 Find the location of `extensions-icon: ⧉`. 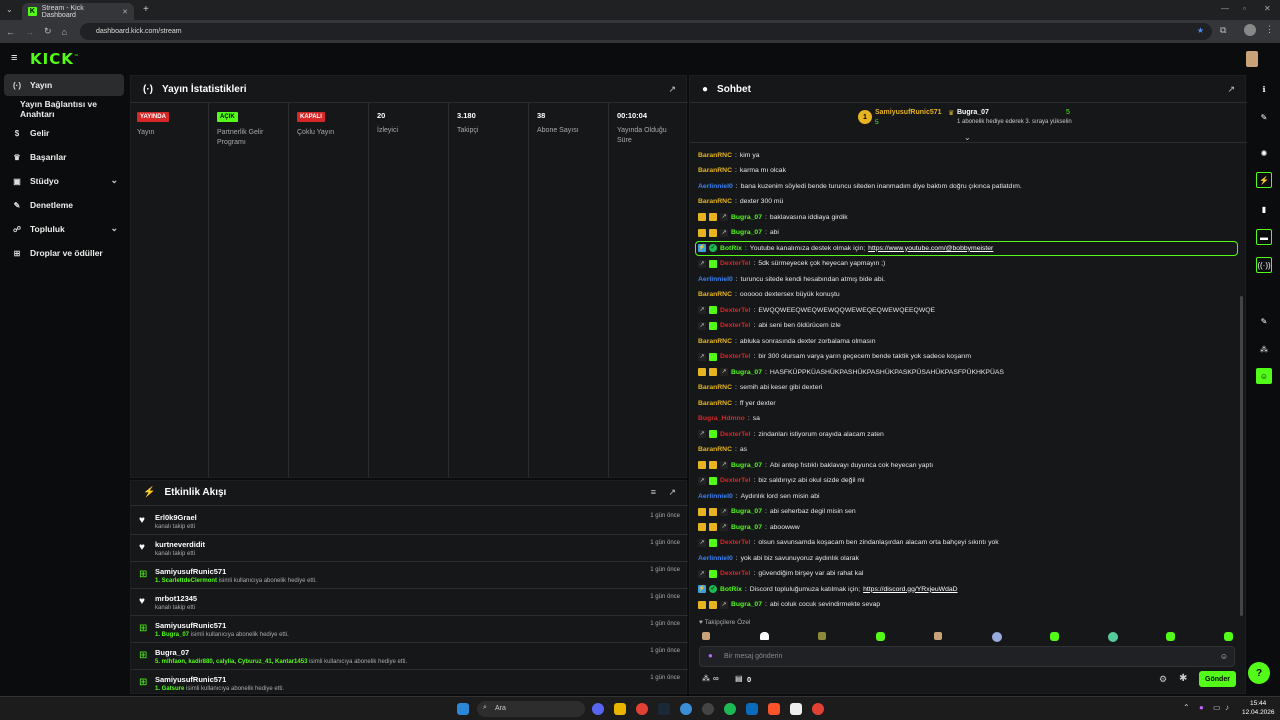

extensions-icon: ⧉ is located at coordinates (1223, 30).